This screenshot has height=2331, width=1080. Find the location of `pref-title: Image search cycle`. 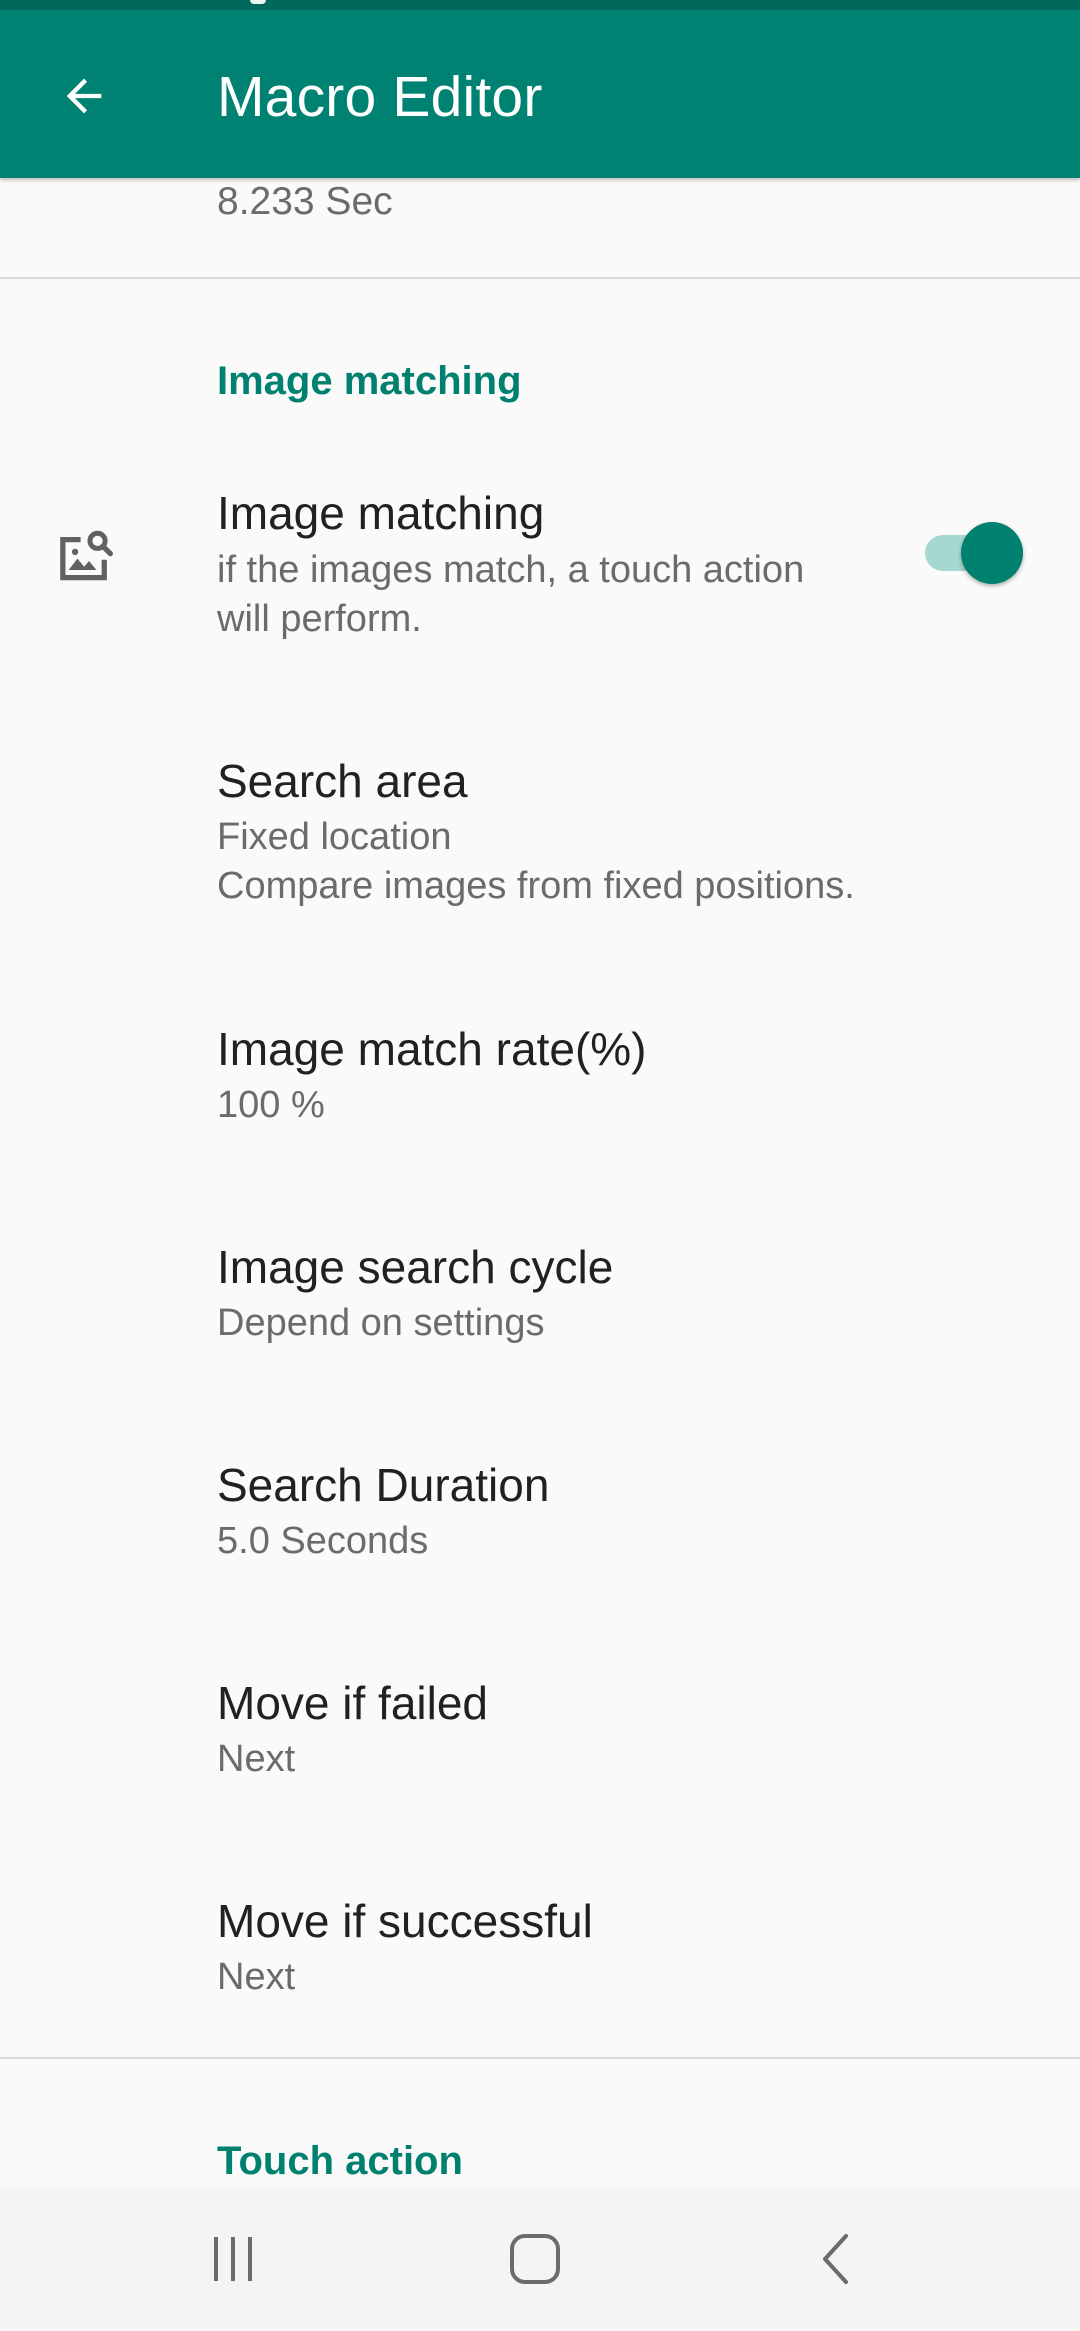

pref-title: Image search cycle is located at coordinates (415, 1267).